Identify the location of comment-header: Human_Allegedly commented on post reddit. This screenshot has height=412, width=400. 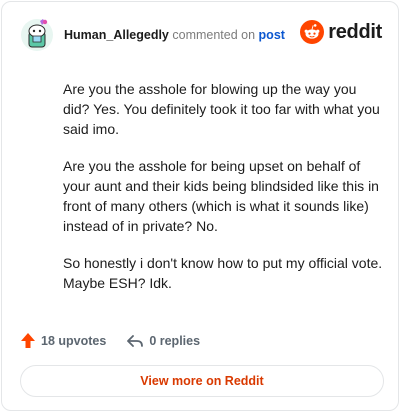
(202, 35).